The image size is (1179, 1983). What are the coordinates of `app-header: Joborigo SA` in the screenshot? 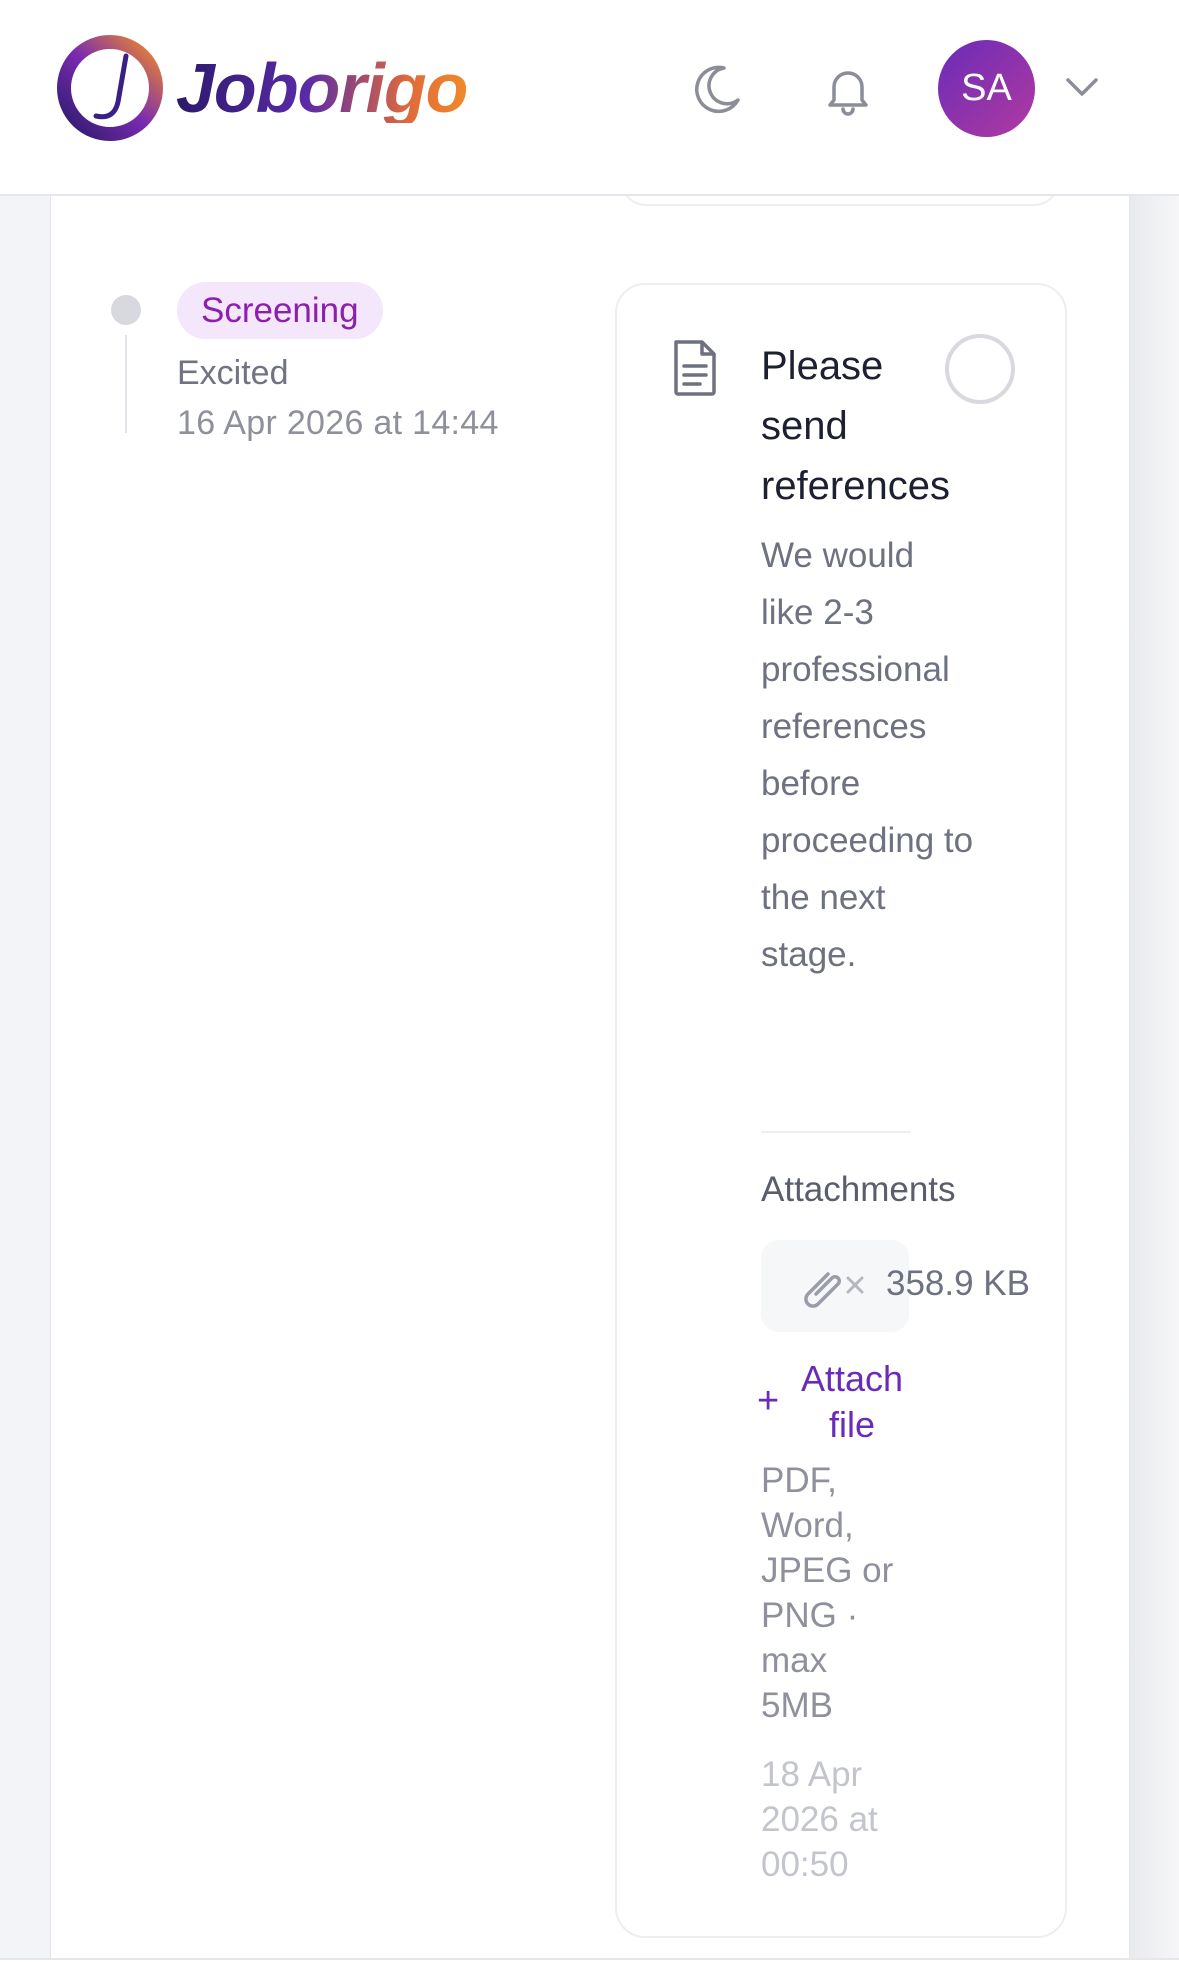 It's located at (589, 98).